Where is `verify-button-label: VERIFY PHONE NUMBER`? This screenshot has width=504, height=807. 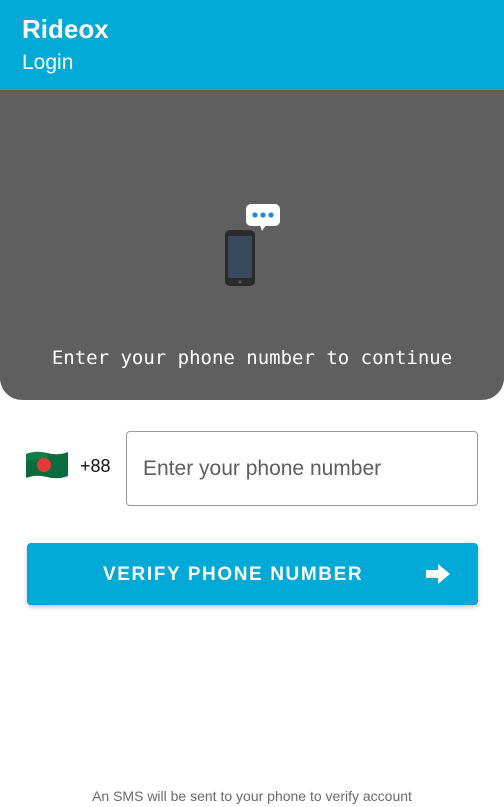
verify-button-label: VERIFY PHONE NUMBER is located at coordinates (233, 574).